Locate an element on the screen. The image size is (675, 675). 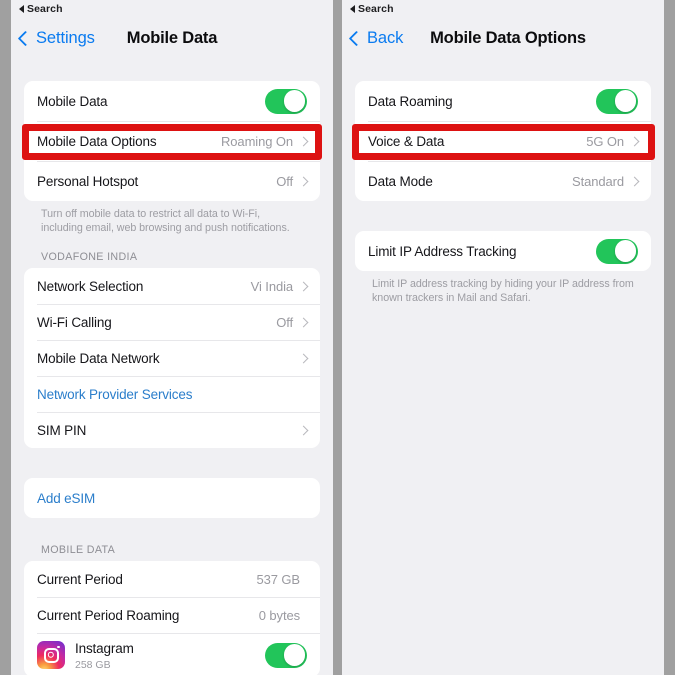
row-data-roaming: Data Roaming is located at coordinates (503, 101).